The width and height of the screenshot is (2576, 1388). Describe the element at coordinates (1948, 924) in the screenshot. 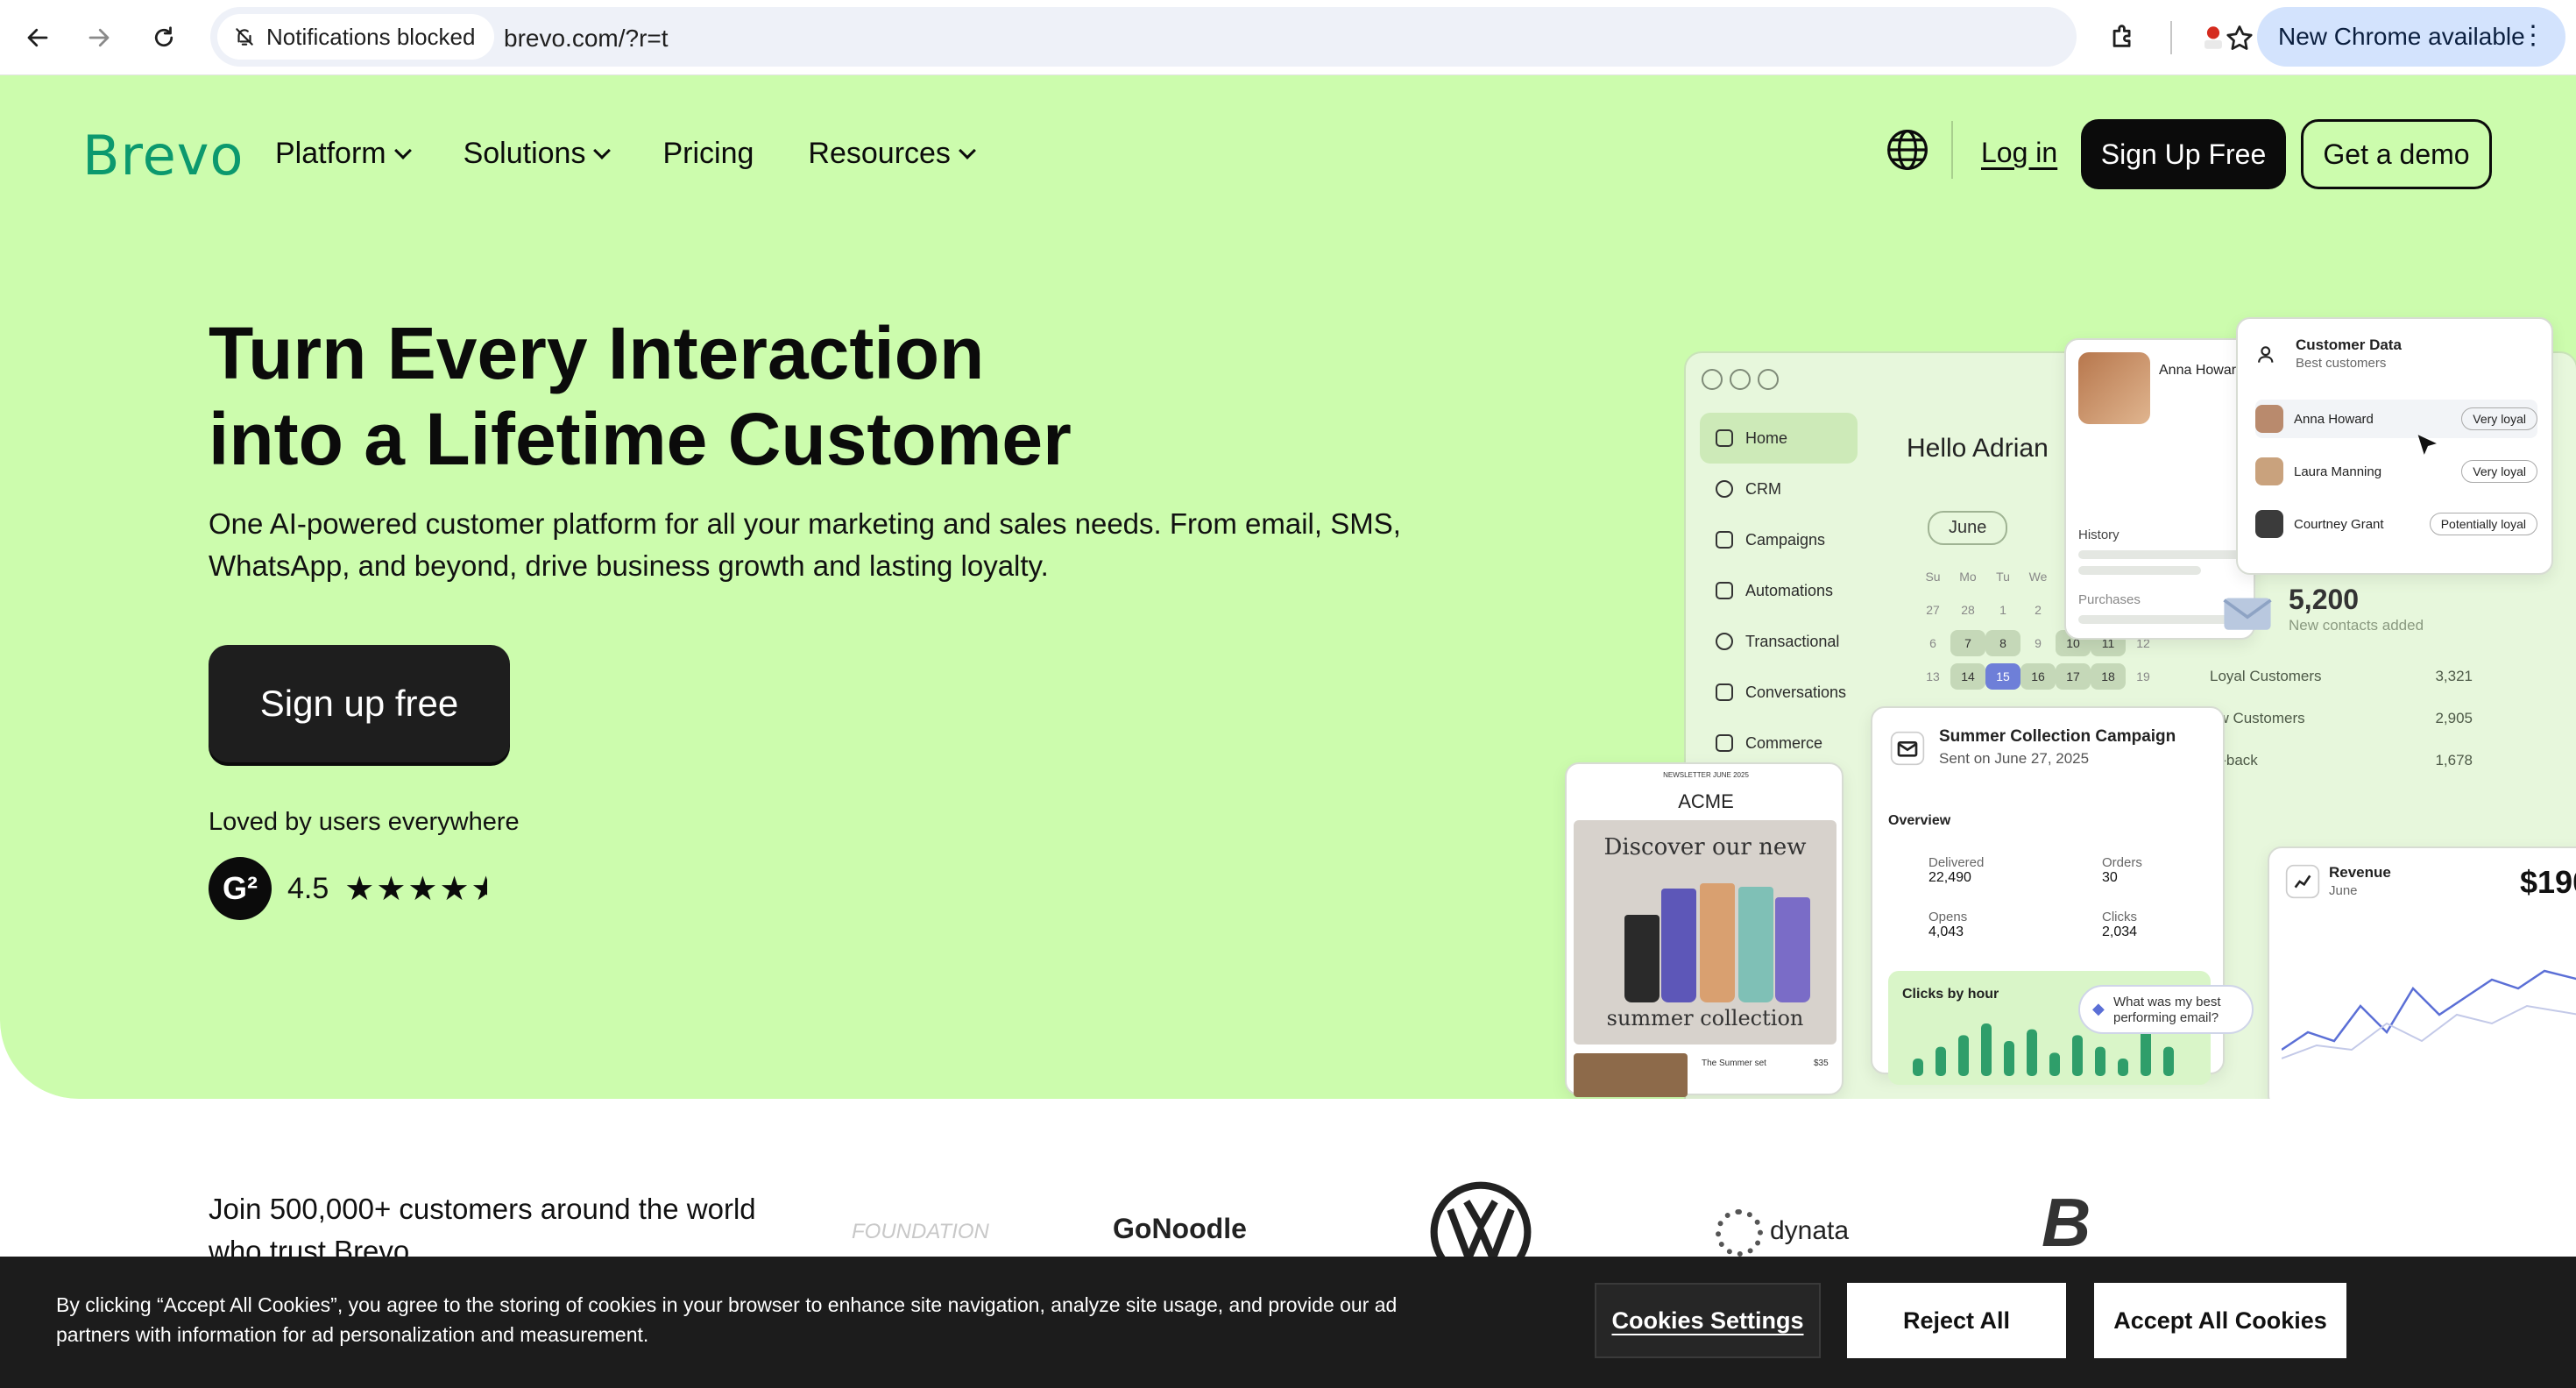

I see `metric-opens: Opens 4,043` at that location.